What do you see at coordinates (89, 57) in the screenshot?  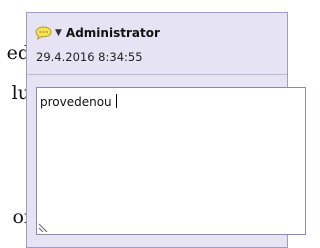 I see `comment-timestamp: 29.4.2016 8:34:55` at bounding box center [89, 57].